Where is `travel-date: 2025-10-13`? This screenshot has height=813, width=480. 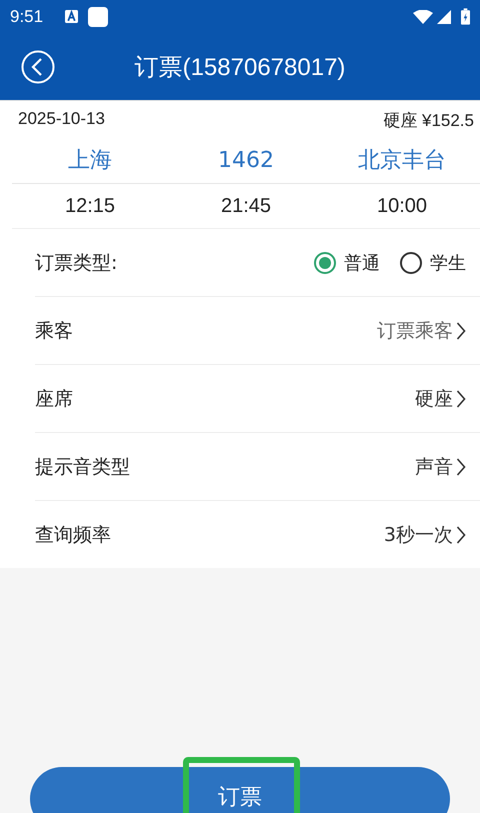 travel-date: 2025-10-13 is located at coordinates (61, 119).